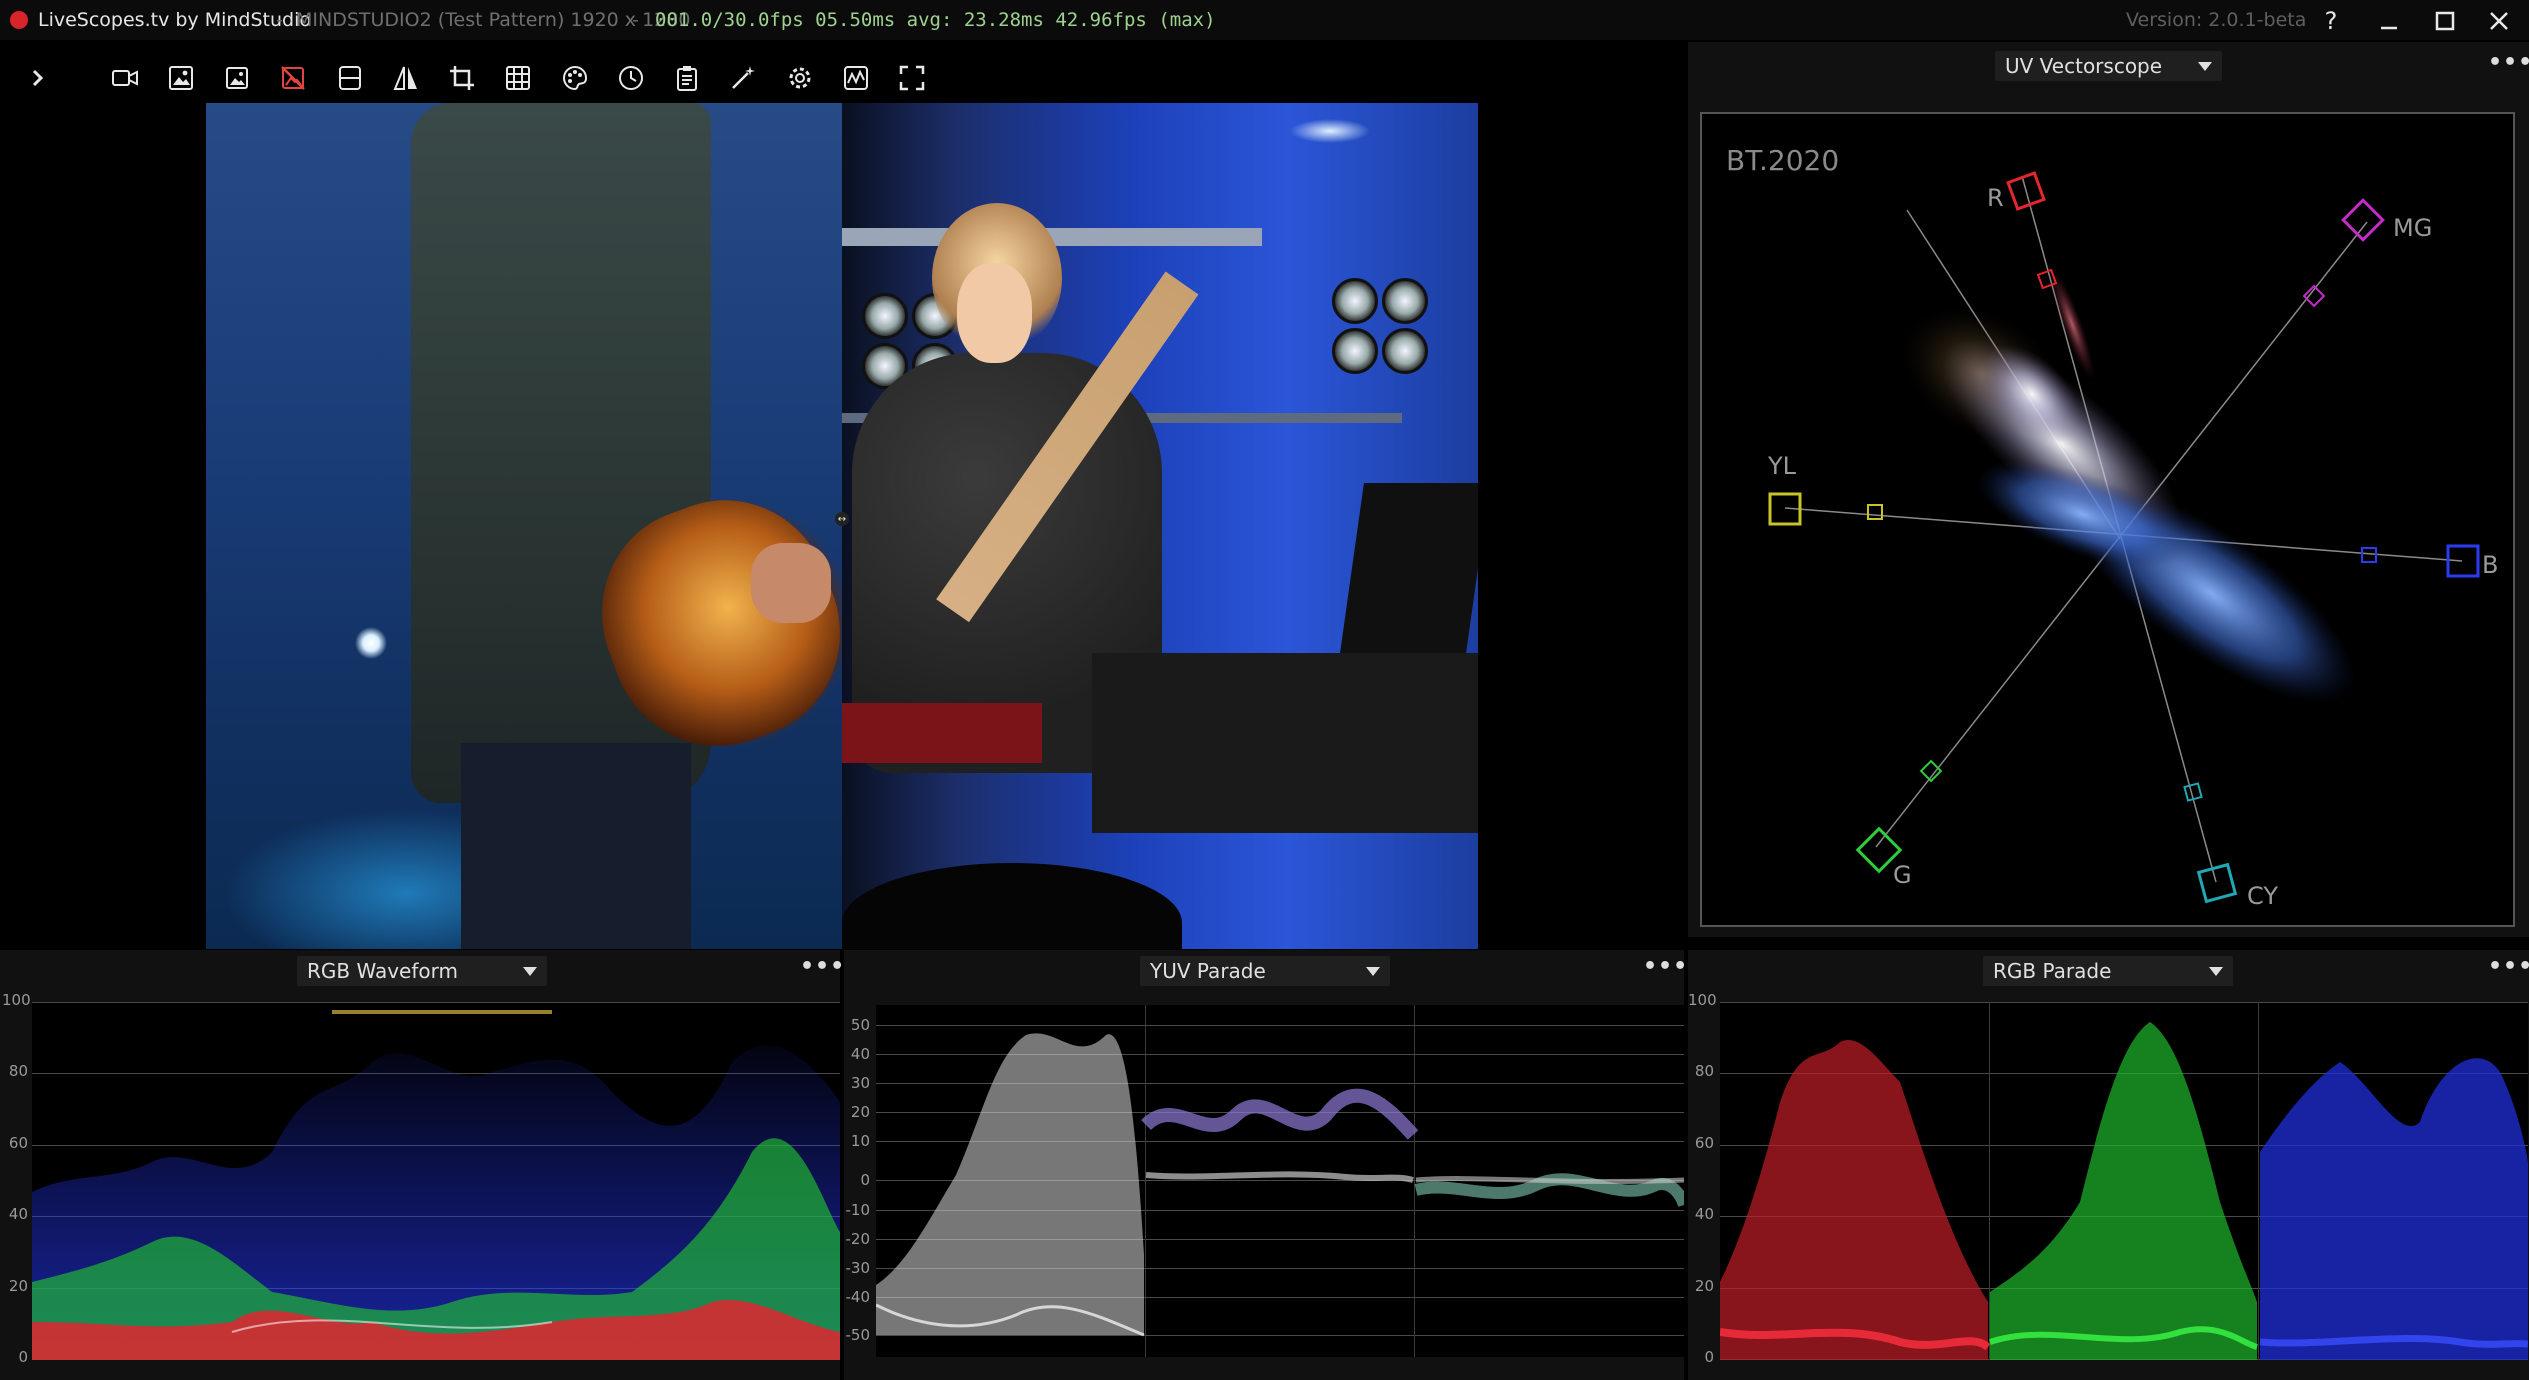 The image size is (2529, 1380). I want to click on yuv-parade-selector-label: YUV Parade, so click(1208, 971).